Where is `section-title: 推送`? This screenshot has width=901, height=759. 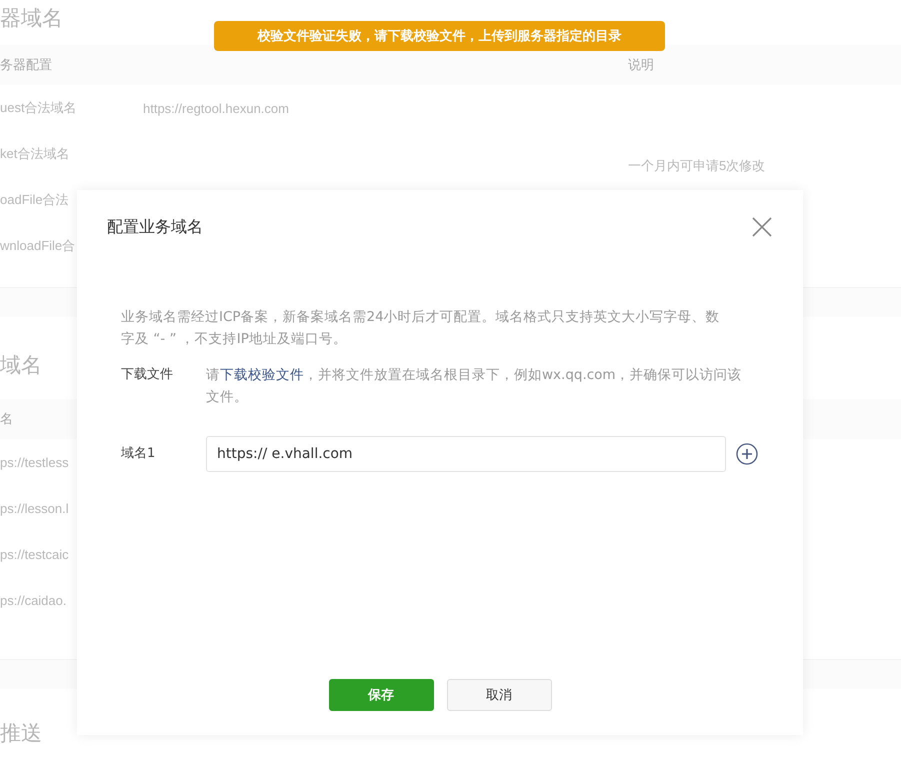 section-title: 推送 is located at coordinates (21, 734).